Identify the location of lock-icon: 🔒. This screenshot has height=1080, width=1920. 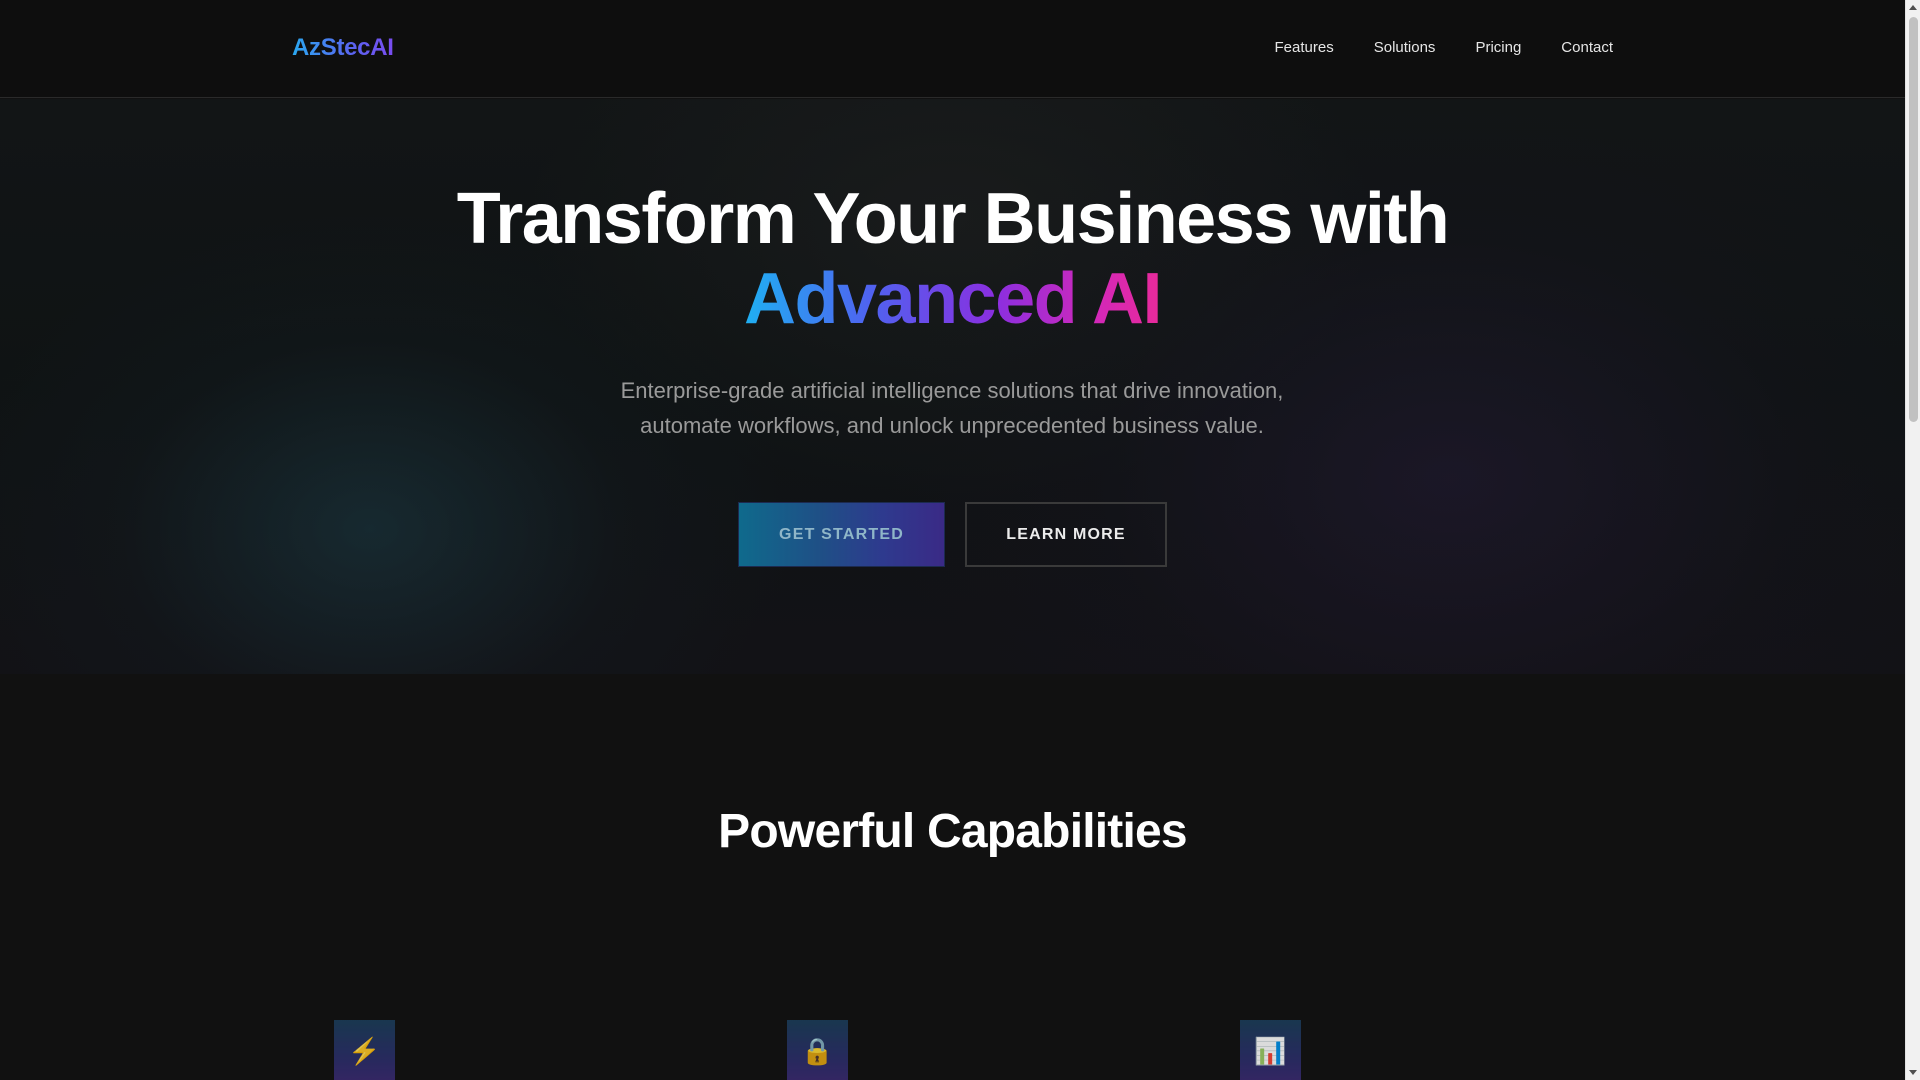
(817, 1050).